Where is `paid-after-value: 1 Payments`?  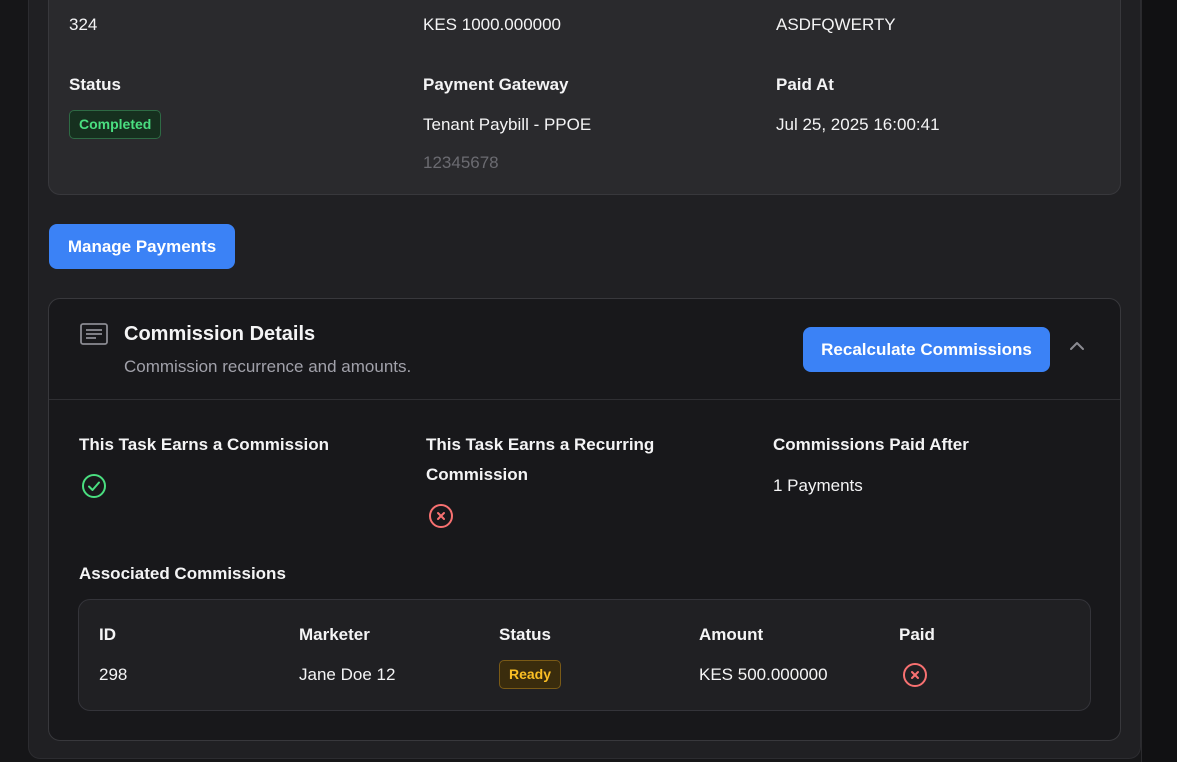
paid-after-value: 1 Payments is located at coordinates (818, 485).